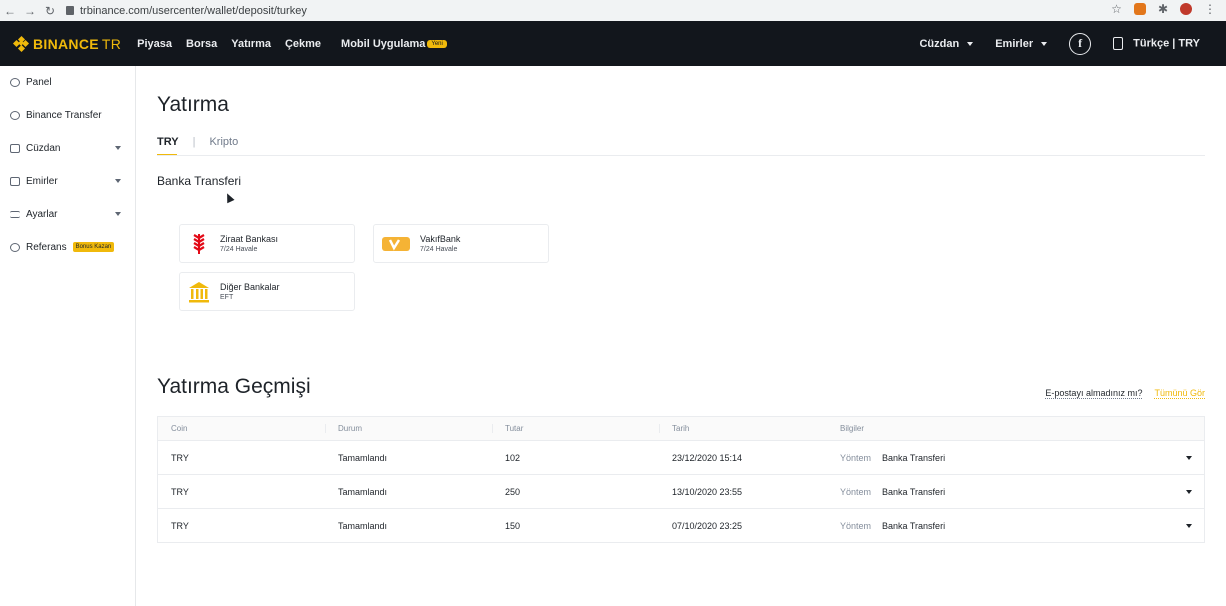 This screenshot has width=1226, height=606. What do you see at coordinates (707, 491) in the screenshot?
I see `row-date: 13/10/2020 23:55` at bounding box center [707, 491].